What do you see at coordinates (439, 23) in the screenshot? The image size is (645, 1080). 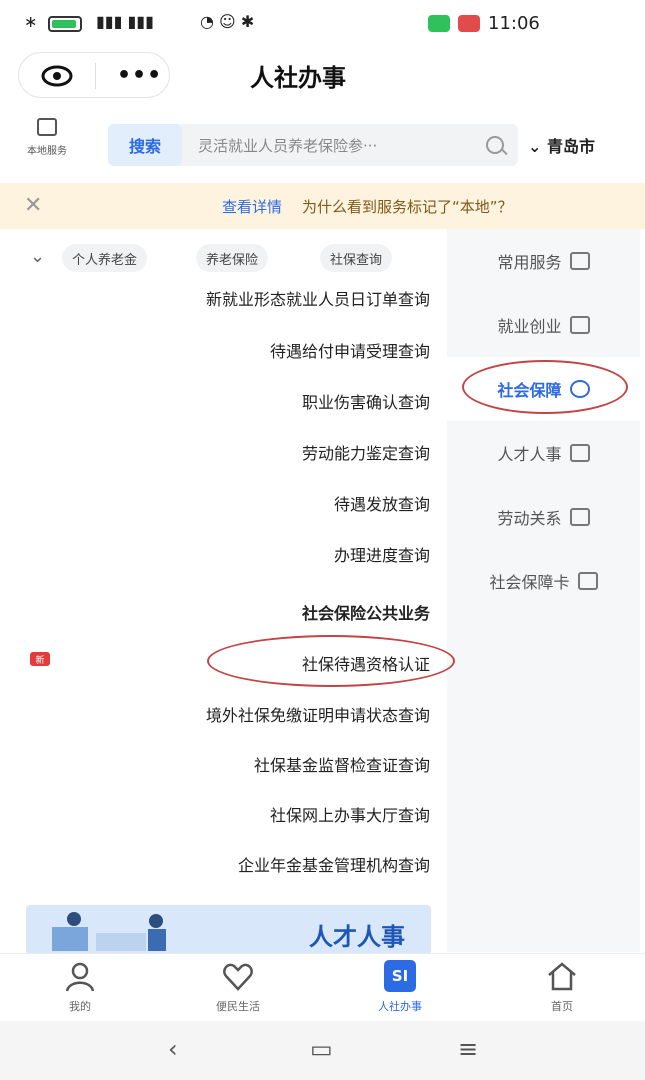 I see `wechat-icon` at bounding box center [439, 23].